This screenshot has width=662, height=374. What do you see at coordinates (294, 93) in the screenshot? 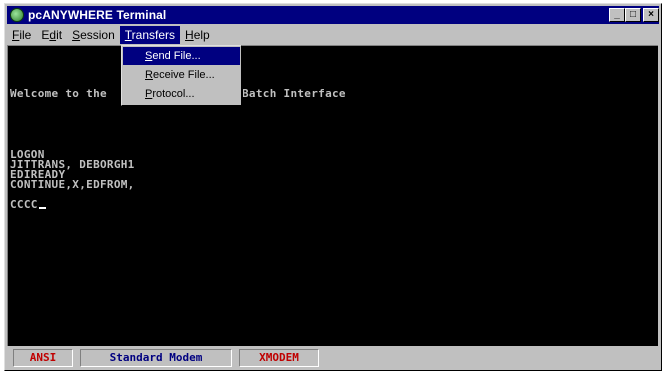
I see `terminal-welcome-right: Batch Interface` at bounding box center [294, 93].